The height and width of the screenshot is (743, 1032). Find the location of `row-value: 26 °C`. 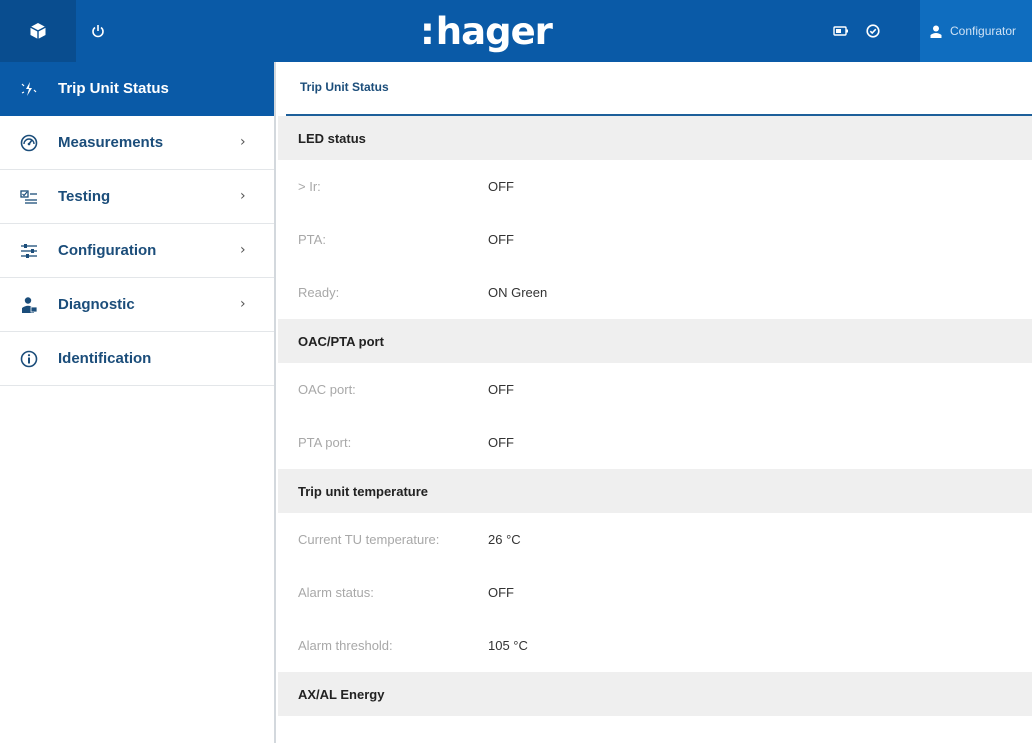

row-value: 26 °C is located at coordinates (504, 539).